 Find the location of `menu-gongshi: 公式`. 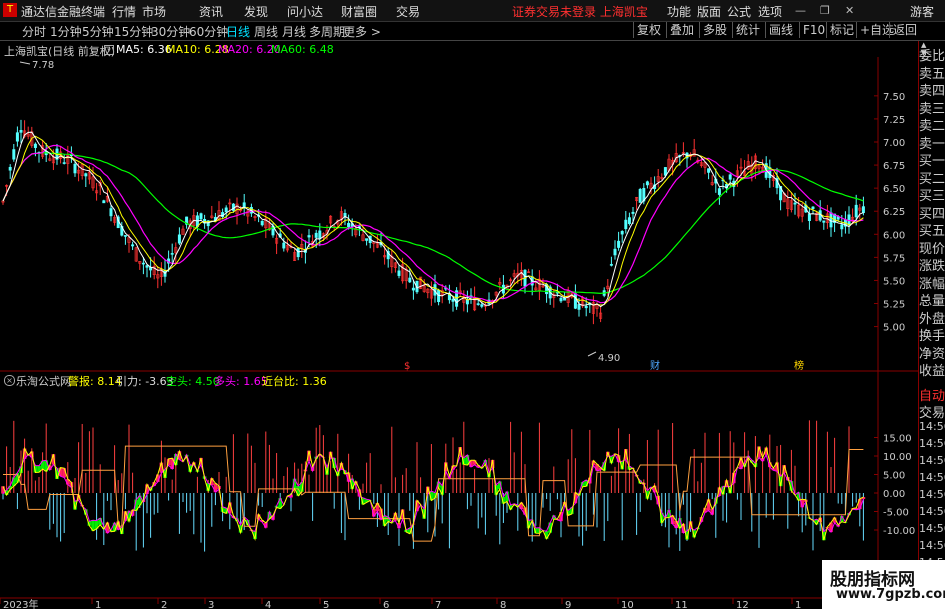

menu-gongshi: 公式 is located at coordinates (739, 11).